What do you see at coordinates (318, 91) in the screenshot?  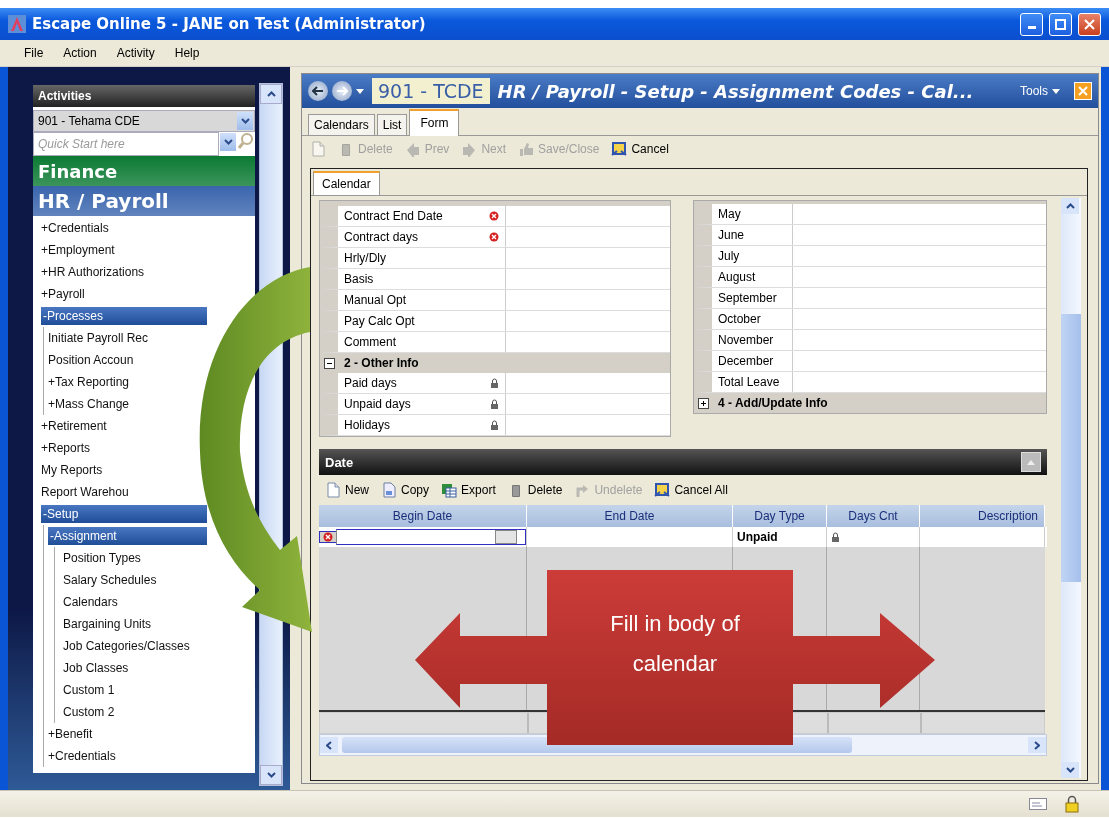 I see `back-button` at bounding box center [318, 91].